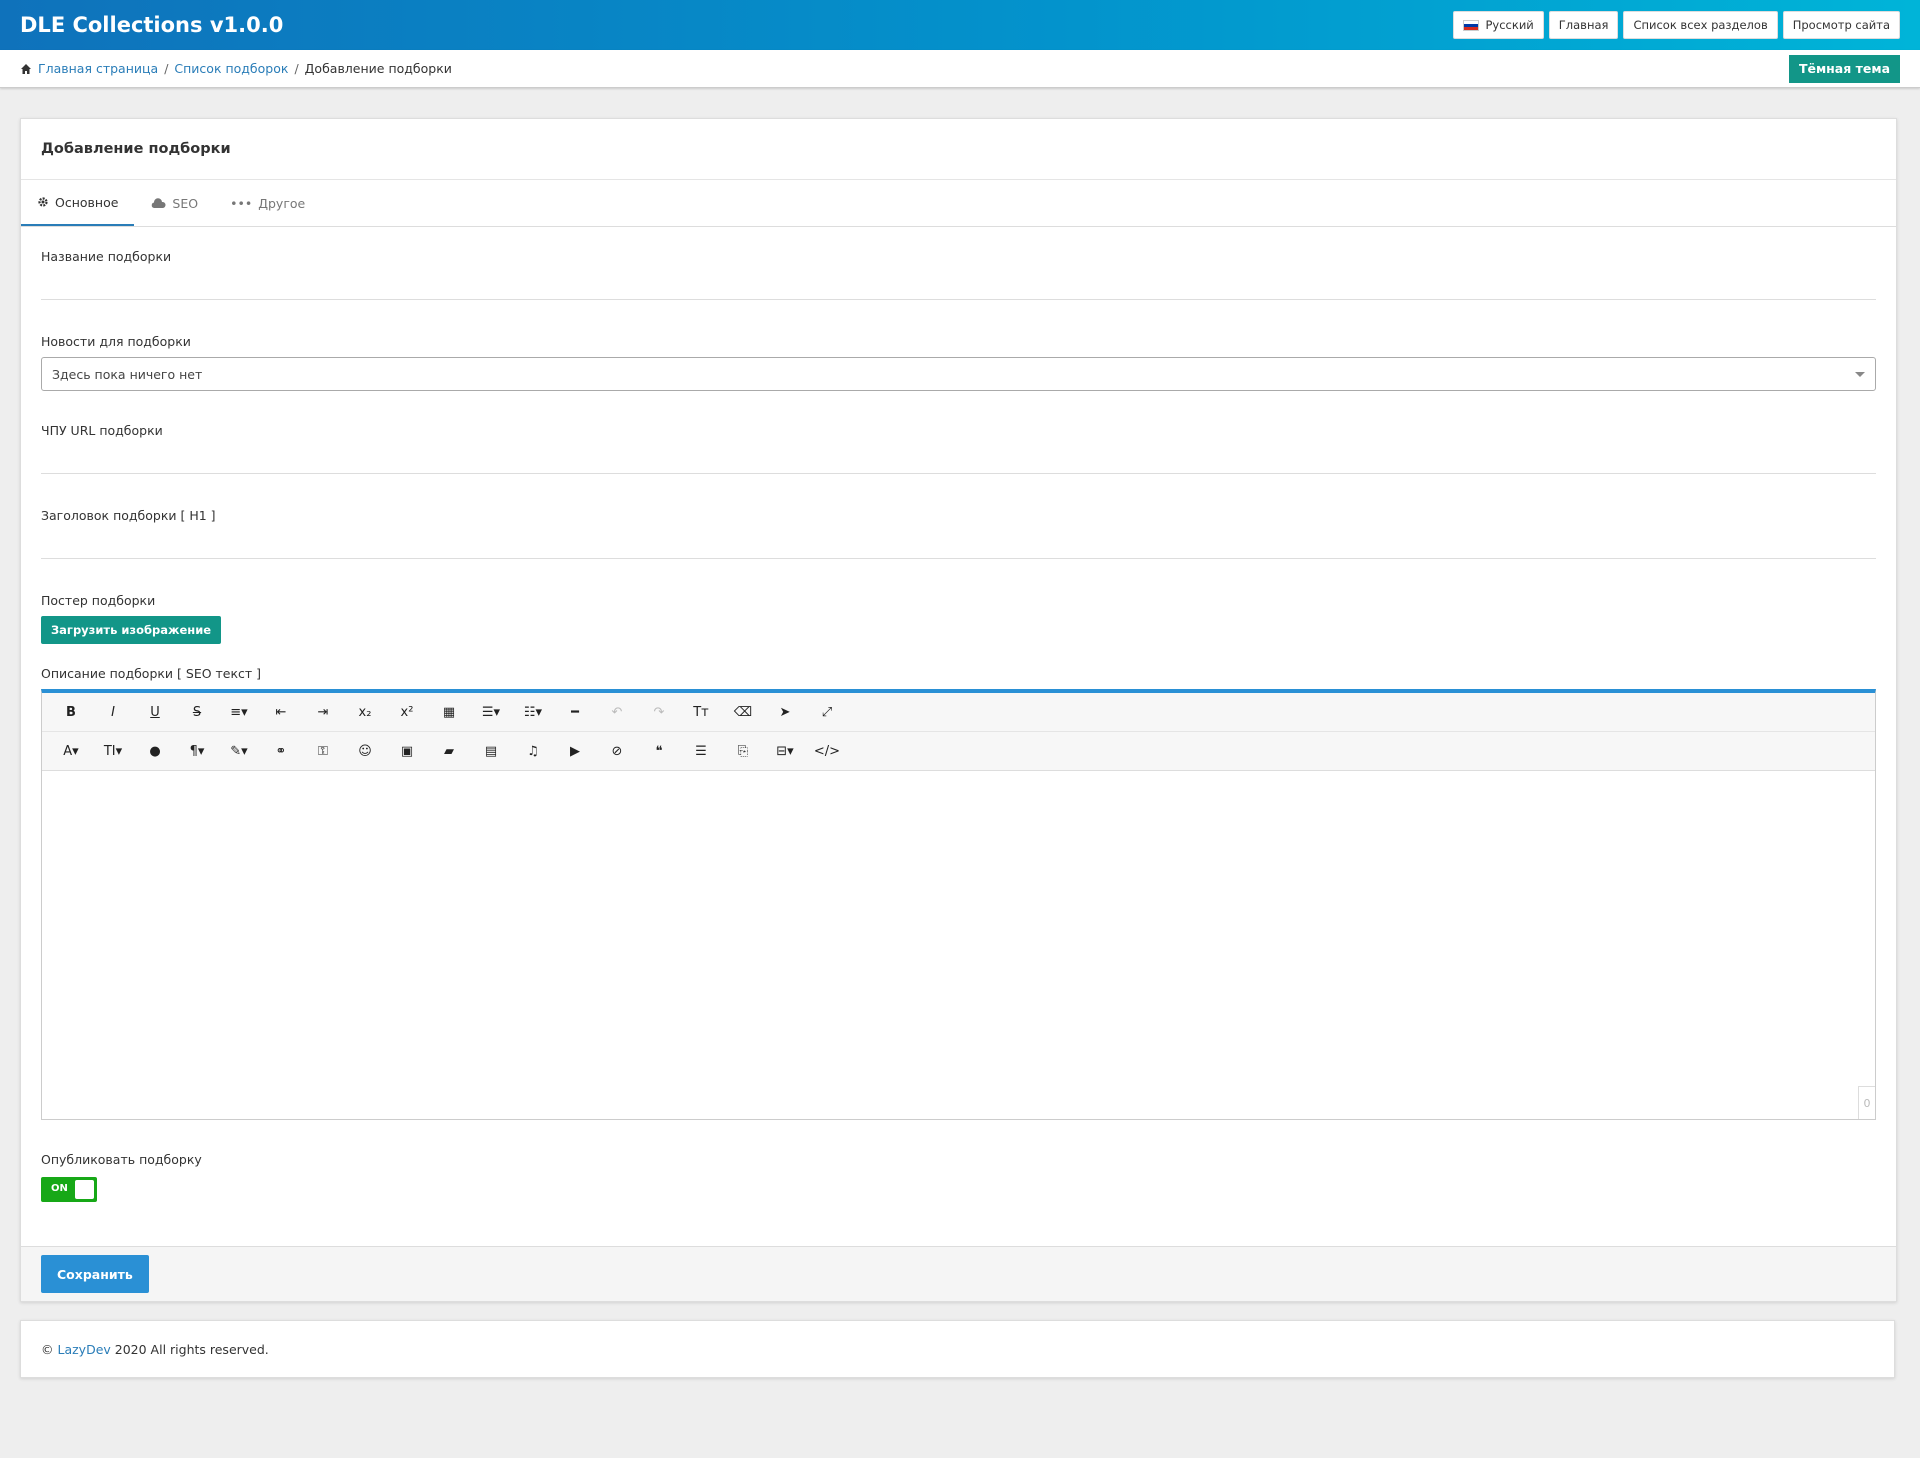 This screenshot has width=1920, height=1458. I want to click on code-view-icon: </>, so click(827, 751).